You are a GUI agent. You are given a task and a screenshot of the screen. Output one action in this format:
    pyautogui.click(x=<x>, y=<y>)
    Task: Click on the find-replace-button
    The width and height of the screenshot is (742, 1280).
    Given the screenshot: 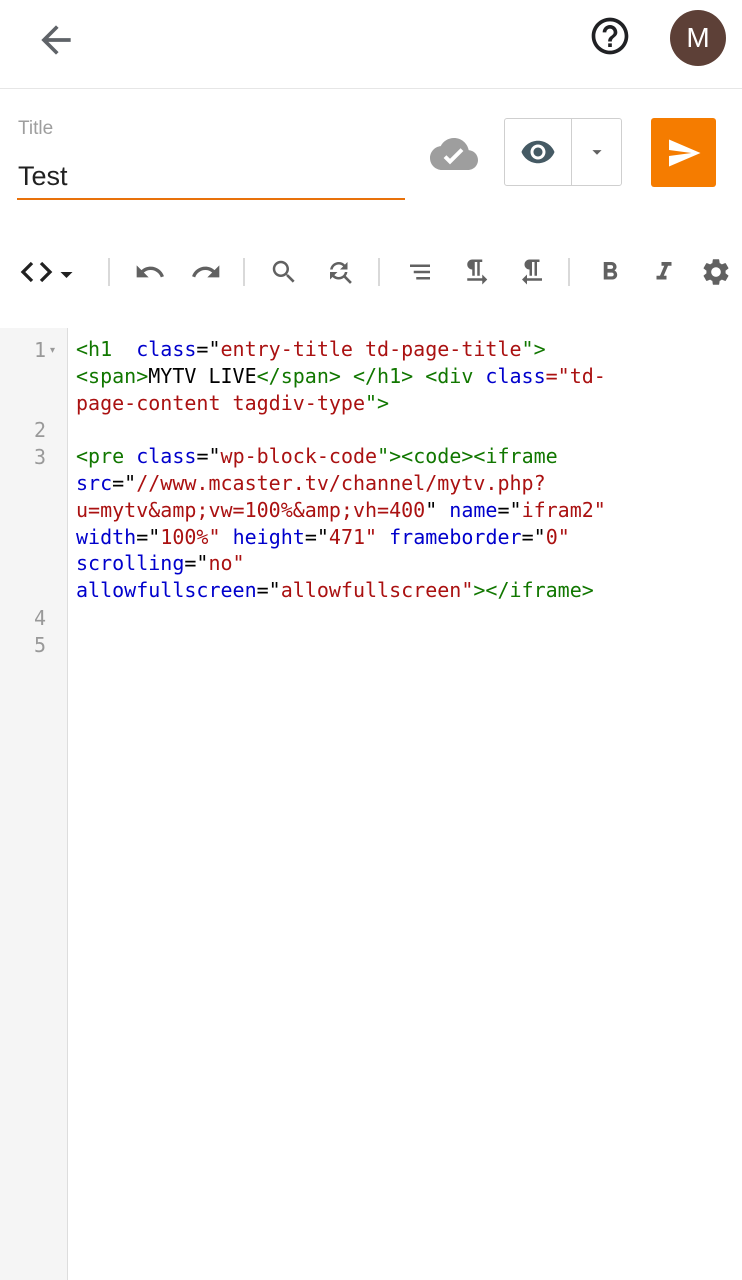 What is the action you would take?
    pyautogui.click(x=340, y=272)
    